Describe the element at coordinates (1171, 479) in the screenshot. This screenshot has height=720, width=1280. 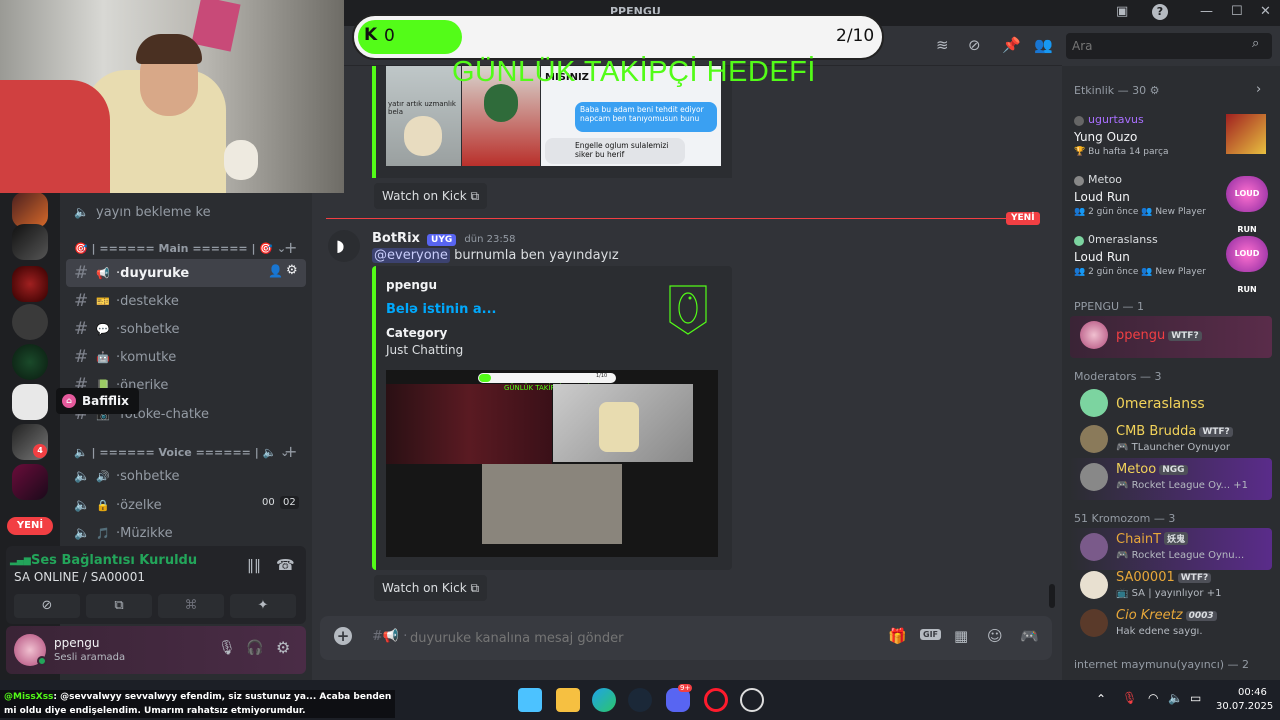
I see `member-item: Metoo NGG 🎮 Rocket League Oy... +1` at that location.